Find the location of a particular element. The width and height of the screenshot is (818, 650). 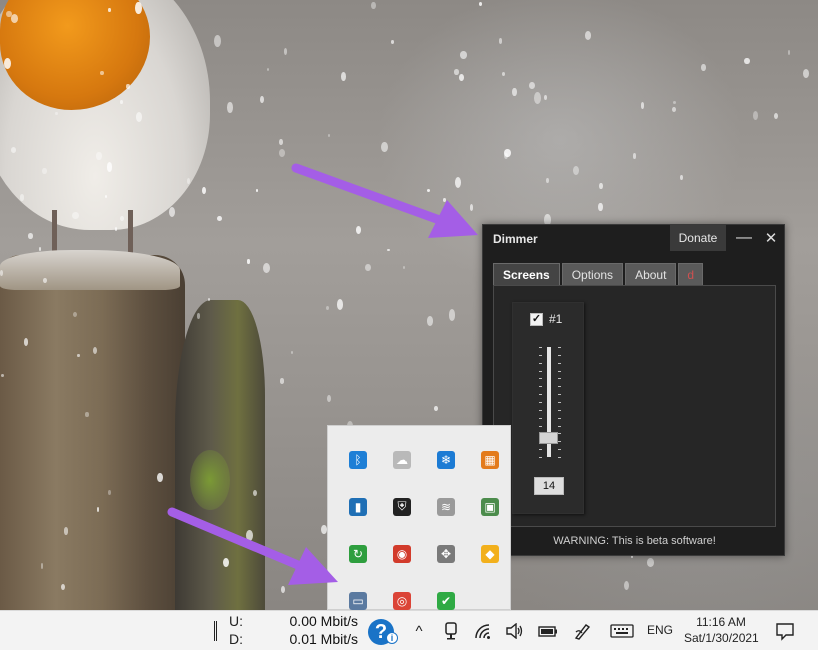

wifi-status-icon is located at coordinates (483, 631).